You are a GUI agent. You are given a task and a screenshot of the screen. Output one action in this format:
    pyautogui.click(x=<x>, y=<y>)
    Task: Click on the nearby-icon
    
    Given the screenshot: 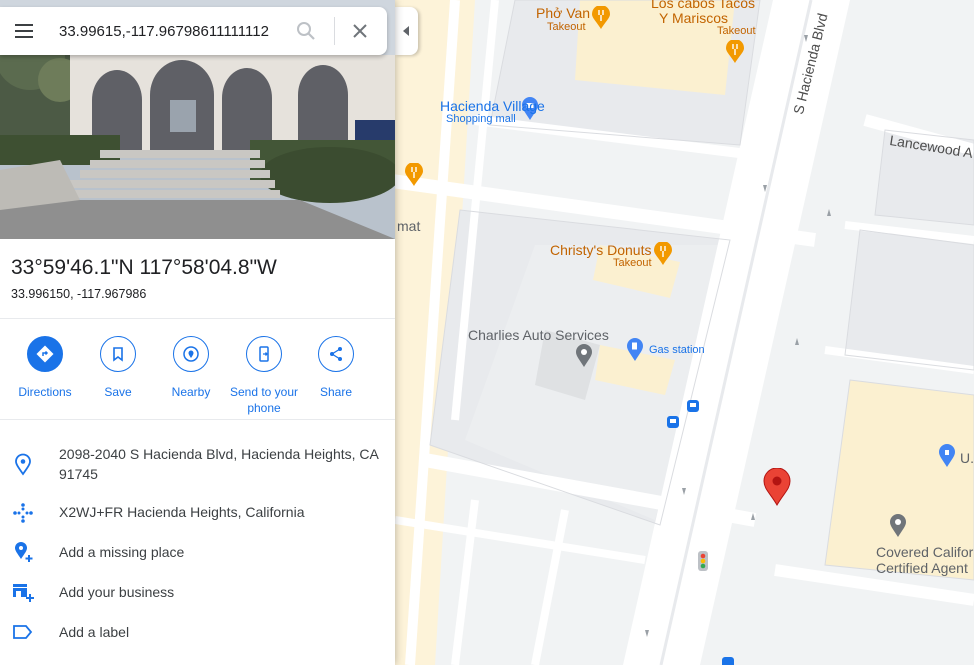 What is the action you would take?
    pyautogui.click(x=191, y=354)
    